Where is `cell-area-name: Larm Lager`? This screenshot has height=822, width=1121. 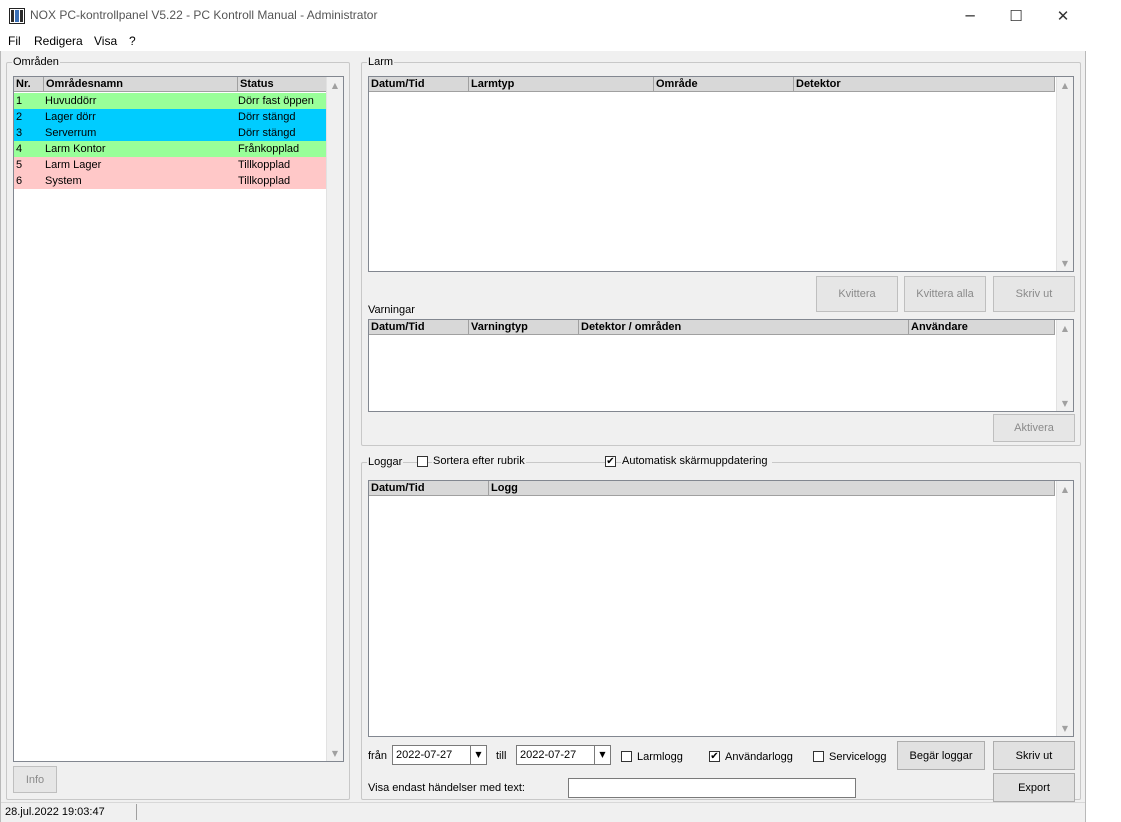 cell-area-name: Larm Lager is located at coordinates (73, 165).